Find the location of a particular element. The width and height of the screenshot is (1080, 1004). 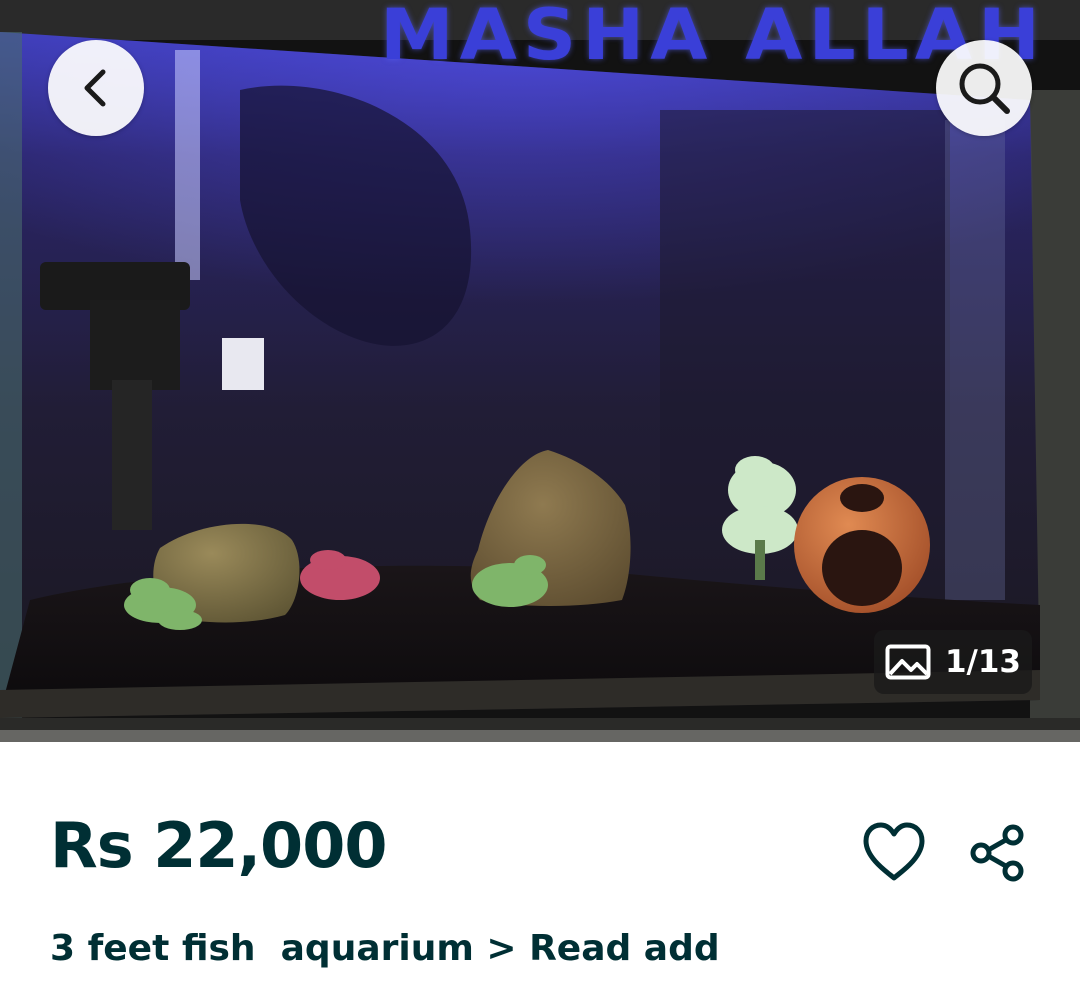

share-icon is located at coordinates (997, 853).